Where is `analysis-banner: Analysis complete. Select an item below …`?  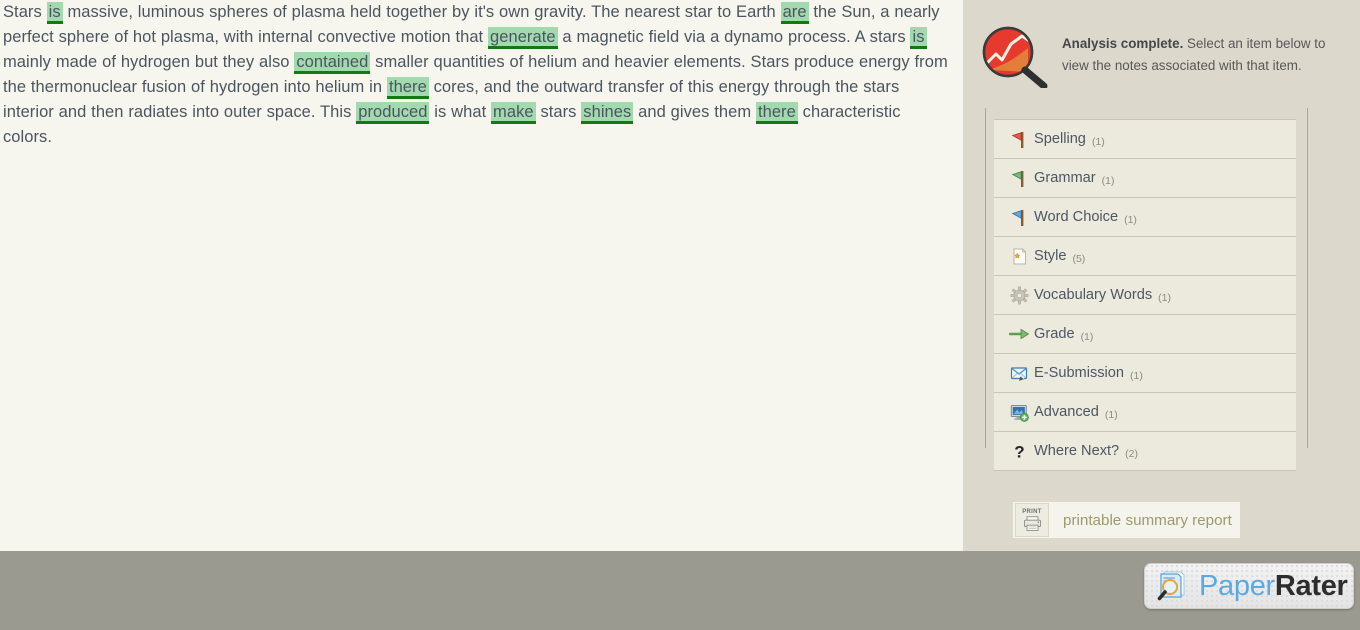 analysis-banner: Analysis complete. Select an item below … is located at coordinates (1161, 54).